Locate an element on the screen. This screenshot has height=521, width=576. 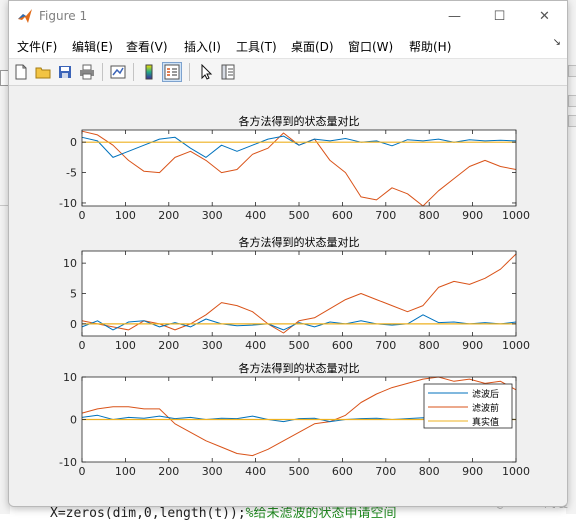
link-plot-icon is located at coordinates (118, 72).